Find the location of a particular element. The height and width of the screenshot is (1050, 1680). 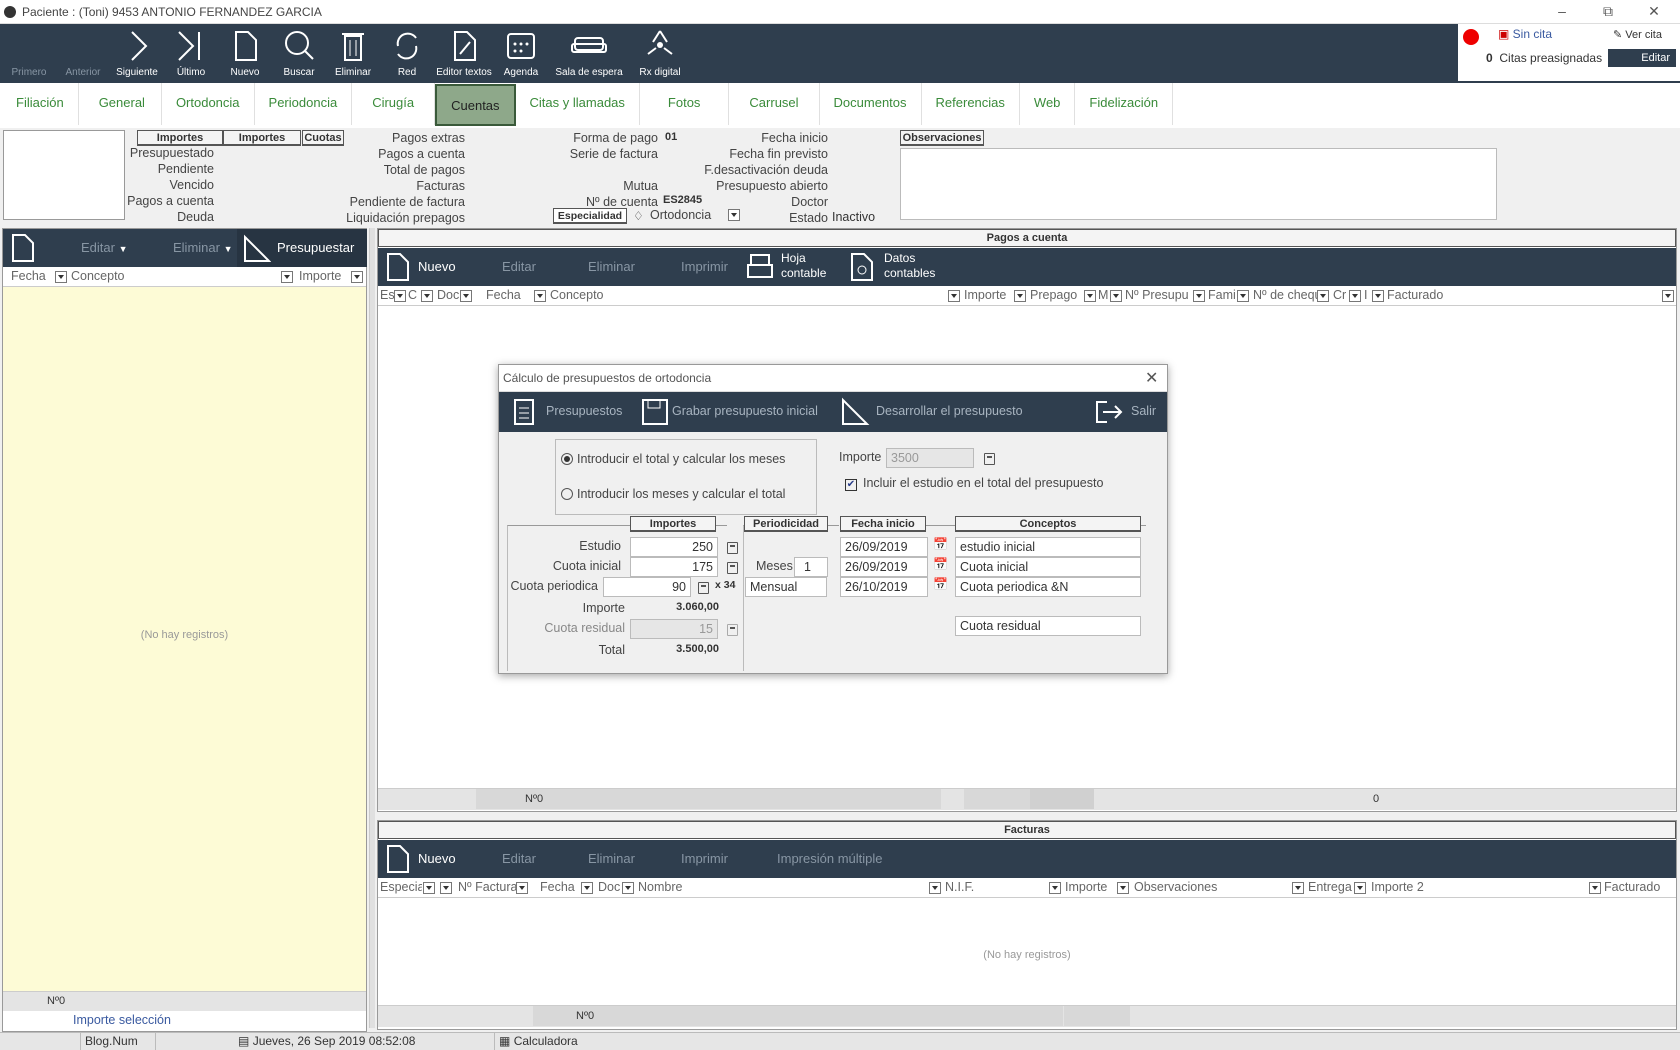

delete-button: Eliminar is located at coordinates (353, 53).